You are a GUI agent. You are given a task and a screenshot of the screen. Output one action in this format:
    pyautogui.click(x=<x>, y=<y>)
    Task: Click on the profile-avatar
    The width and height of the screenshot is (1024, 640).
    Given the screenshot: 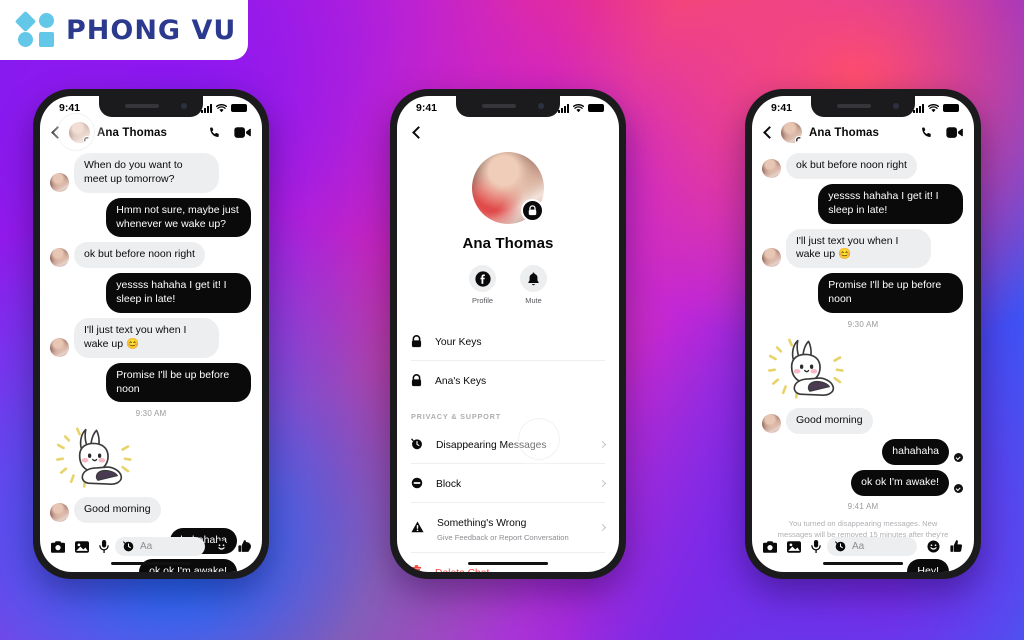 What is the action you would take?
    pyautogui.click(x=508, y=188)
    